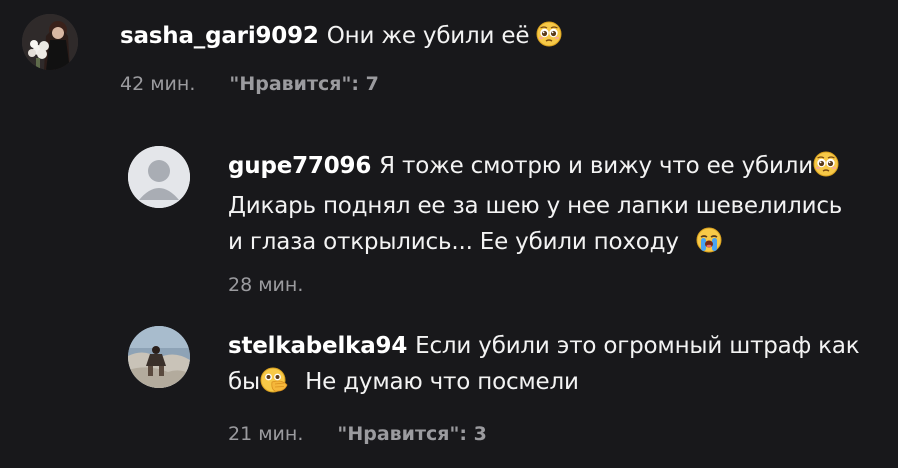  What do you see at coordinates (317, 346) in the screenshot?
I see `comment-username: stelkabelka94` at bounding box center [317, 346].